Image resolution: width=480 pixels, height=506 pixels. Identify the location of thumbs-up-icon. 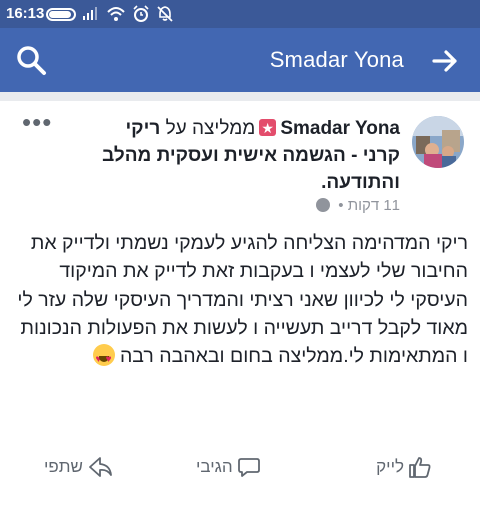
(420, 467).